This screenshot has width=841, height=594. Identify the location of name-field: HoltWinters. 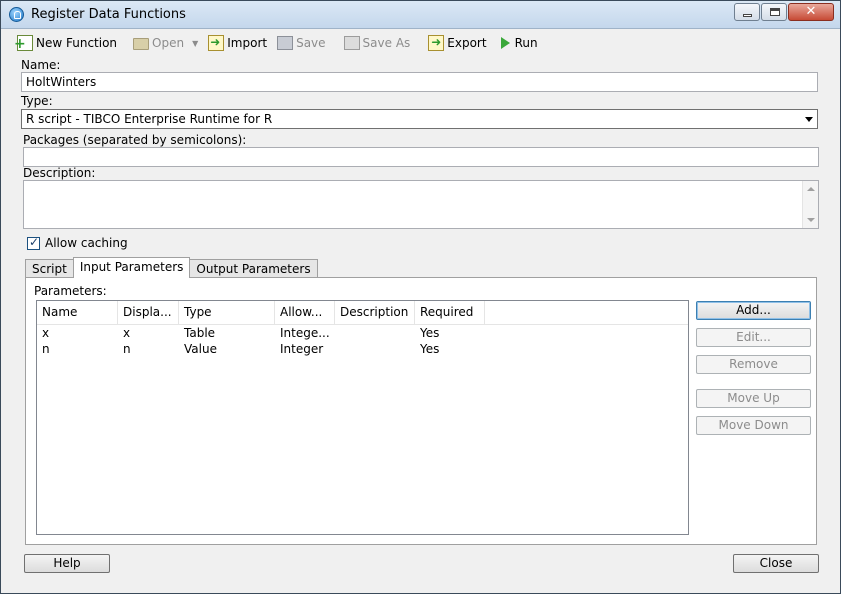
(419, 82).